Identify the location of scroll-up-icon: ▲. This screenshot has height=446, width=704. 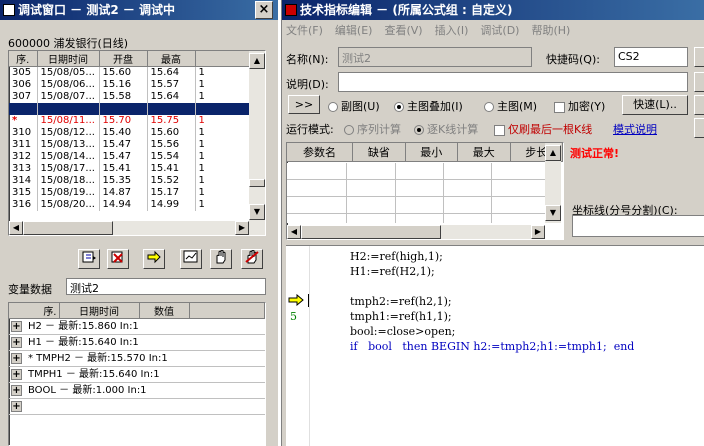
(257, 61).